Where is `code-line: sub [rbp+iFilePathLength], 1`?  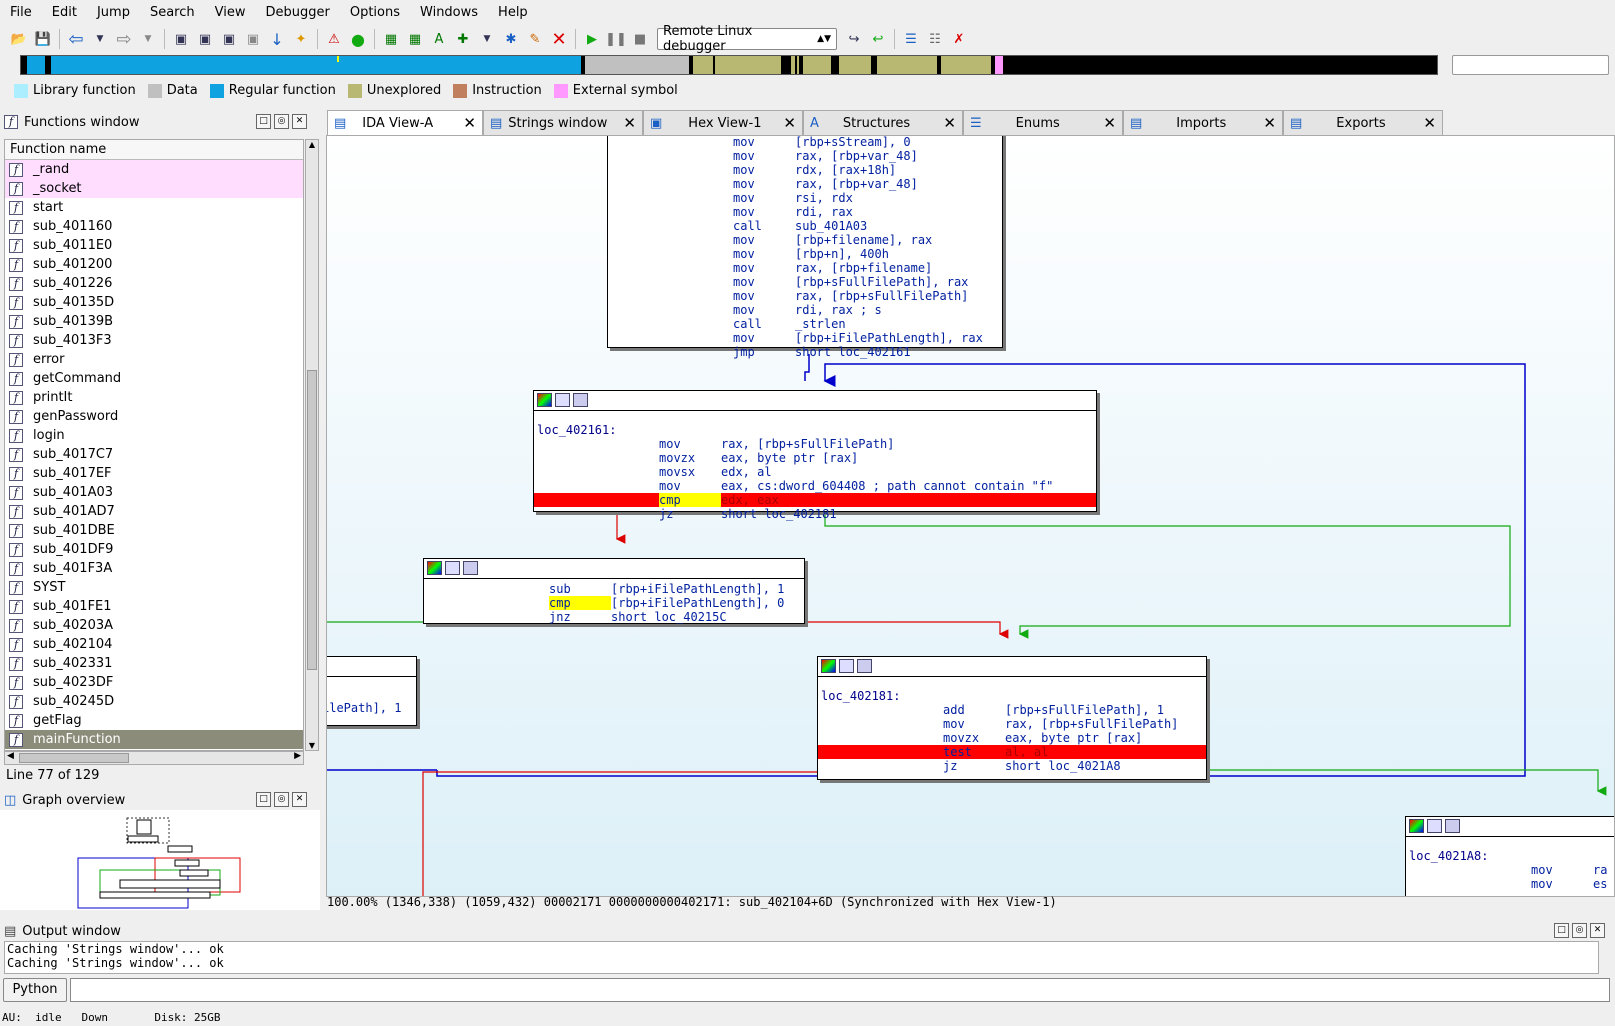
code-line: sub [rbp+iFilePathLength], 1 is located at coordinates (614, 589).